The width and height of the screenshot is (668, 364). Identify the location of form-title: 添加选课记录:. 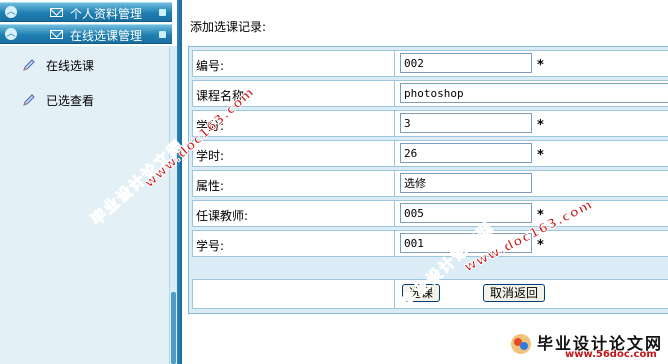
(228, 27).